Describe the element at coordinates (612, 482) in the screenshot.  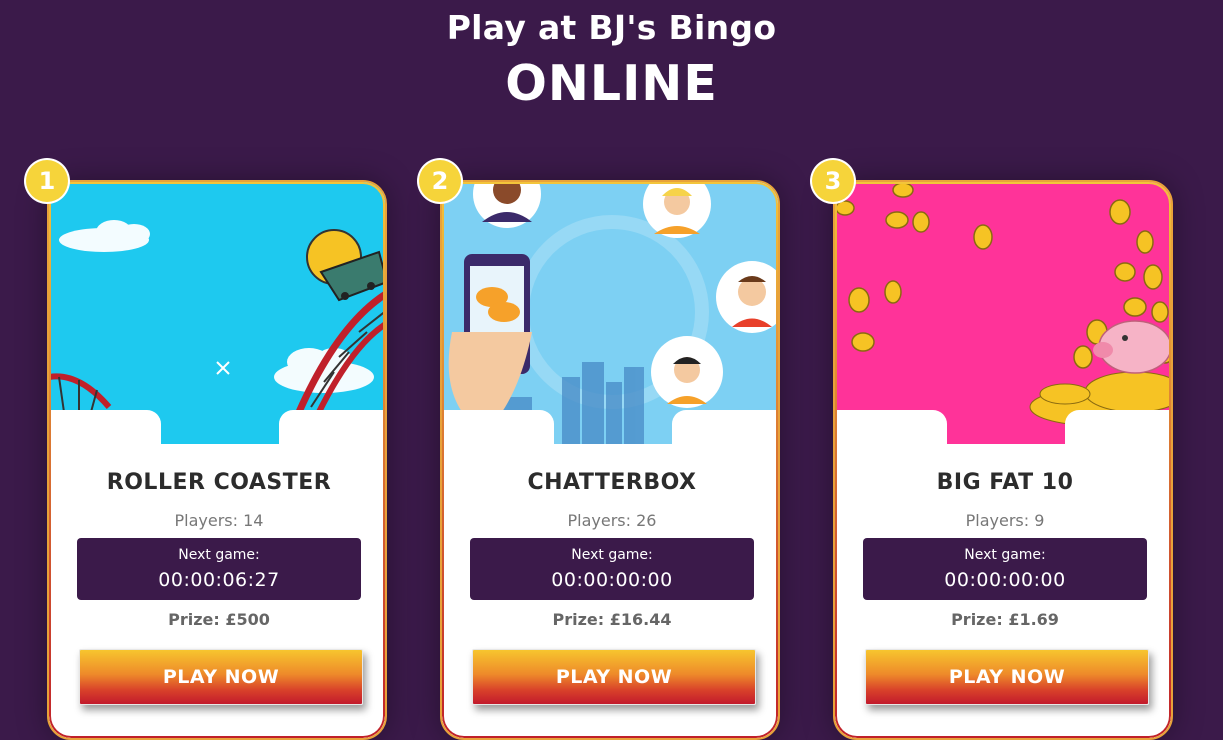
I see `game-title: CHATTERBOX` at that location.